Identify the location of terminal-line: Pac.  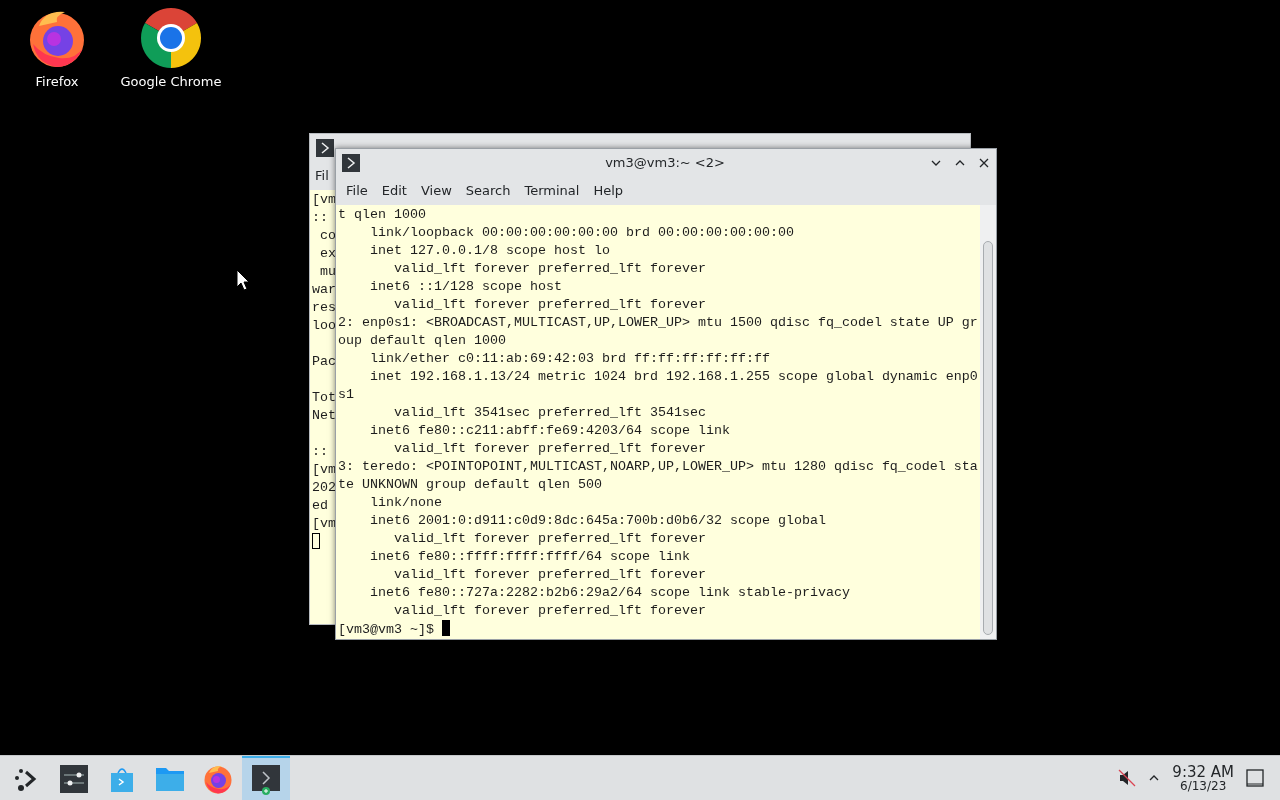
(324, 362).